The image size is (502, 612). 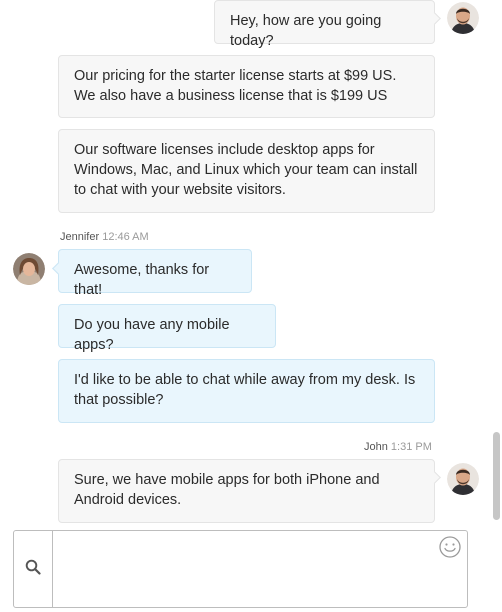 What do you see at coordinates (29, 269) in the screenshot?
I see `visitor-avatar` at bounding box center [29, 269].